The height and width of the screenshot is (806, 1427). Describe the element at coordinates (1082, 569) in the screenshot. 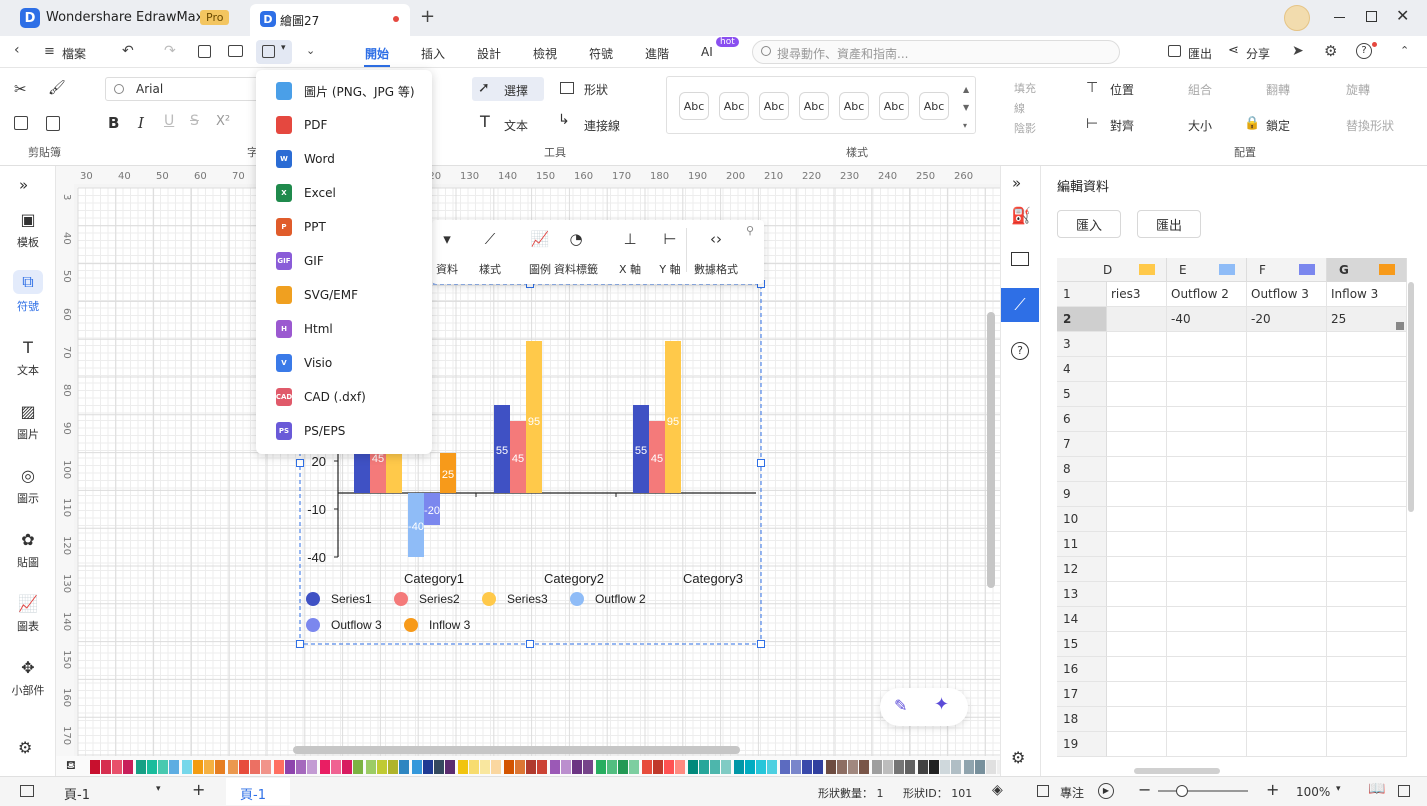

I see `row-number: 12` at that location.